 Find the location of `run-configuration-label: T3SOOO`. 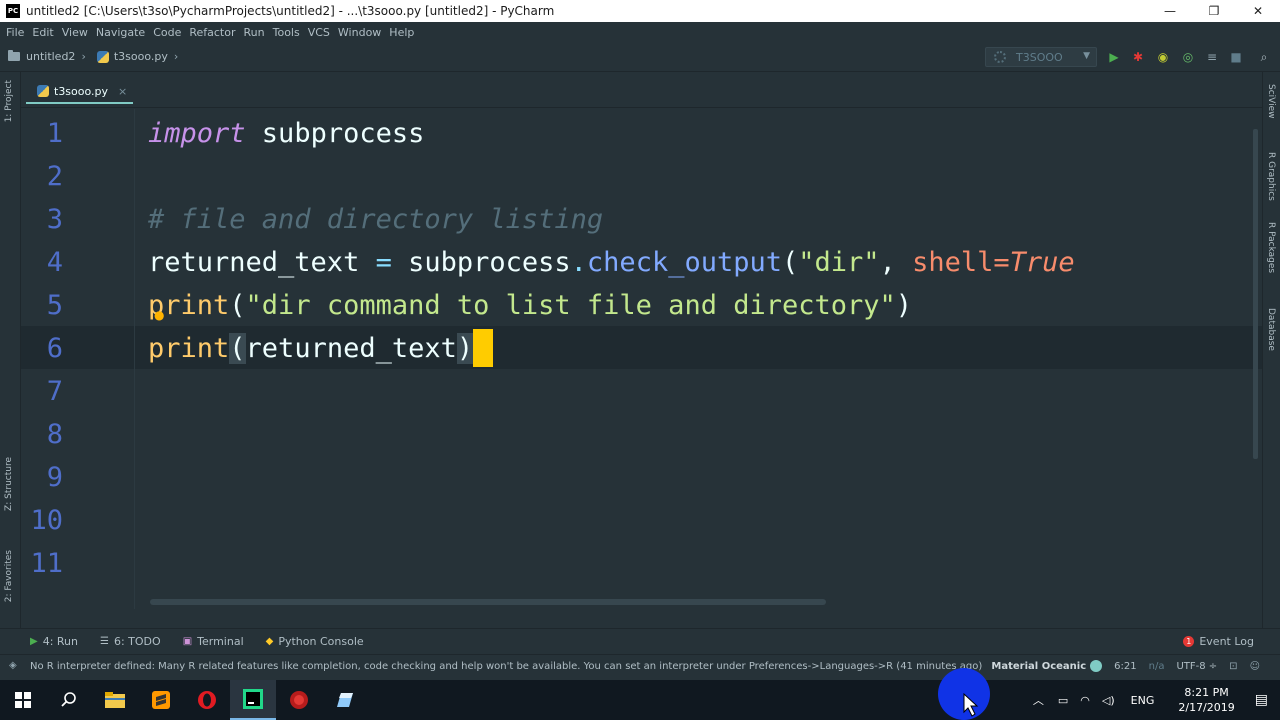

run-configuration-label: T3SOOO is located at coordinates (1039, 57).